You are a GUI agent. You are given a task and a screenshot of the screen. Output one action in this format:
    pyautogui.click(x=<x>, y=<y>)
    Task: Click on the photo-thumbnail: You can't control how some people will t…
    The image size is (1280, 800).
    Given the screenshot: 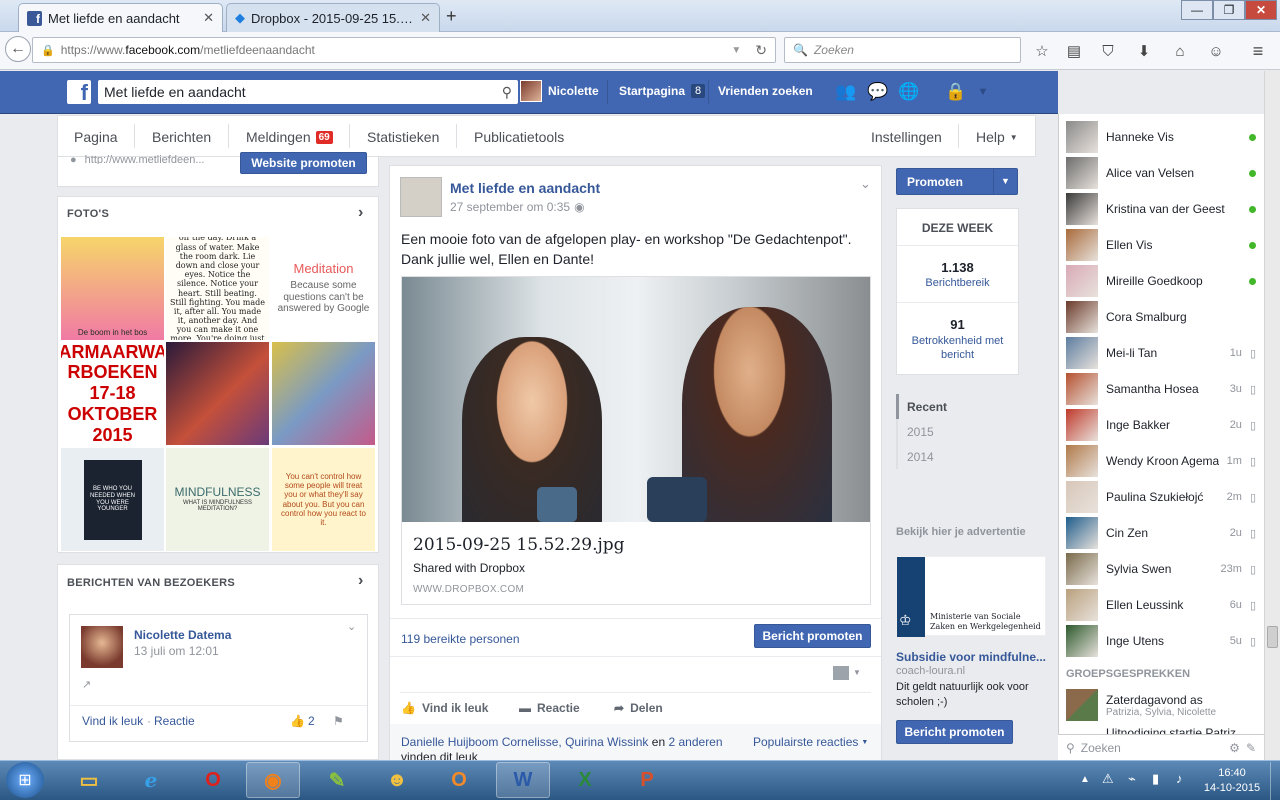 What is the action you would take?
    pyautogui.click(x=323, y=499)
    